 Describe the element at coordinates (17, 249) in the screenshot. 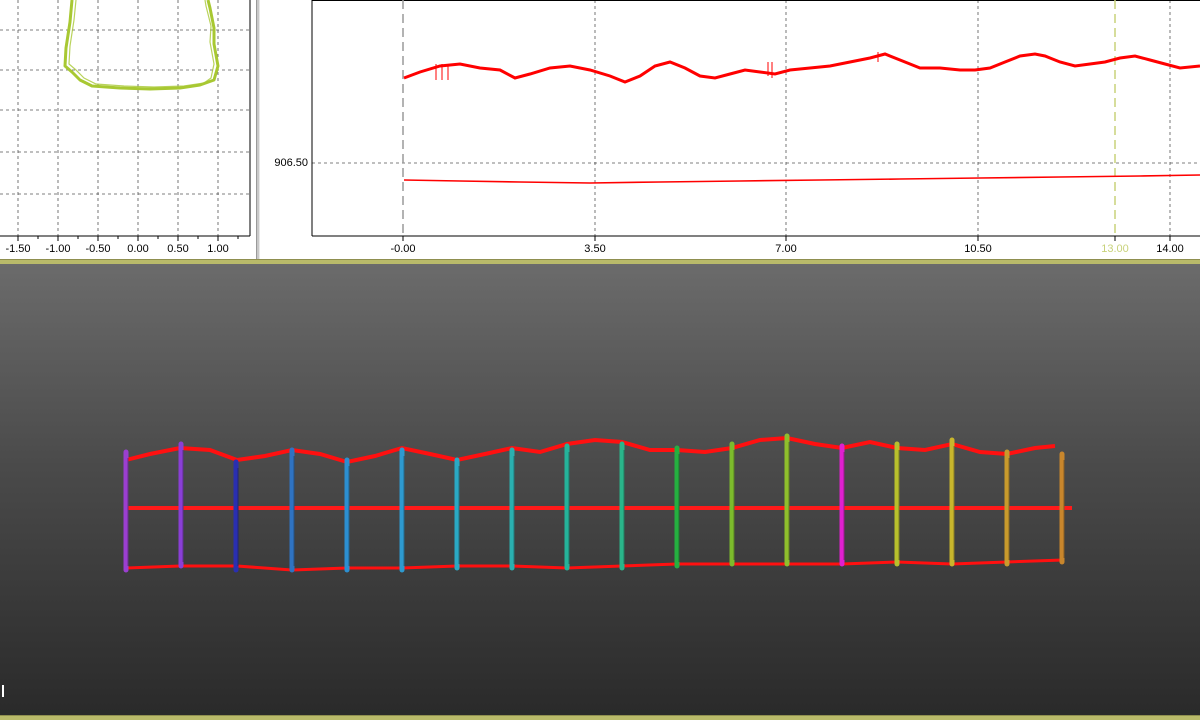

I see `cross-section-tick-label: -1.50` at that location.